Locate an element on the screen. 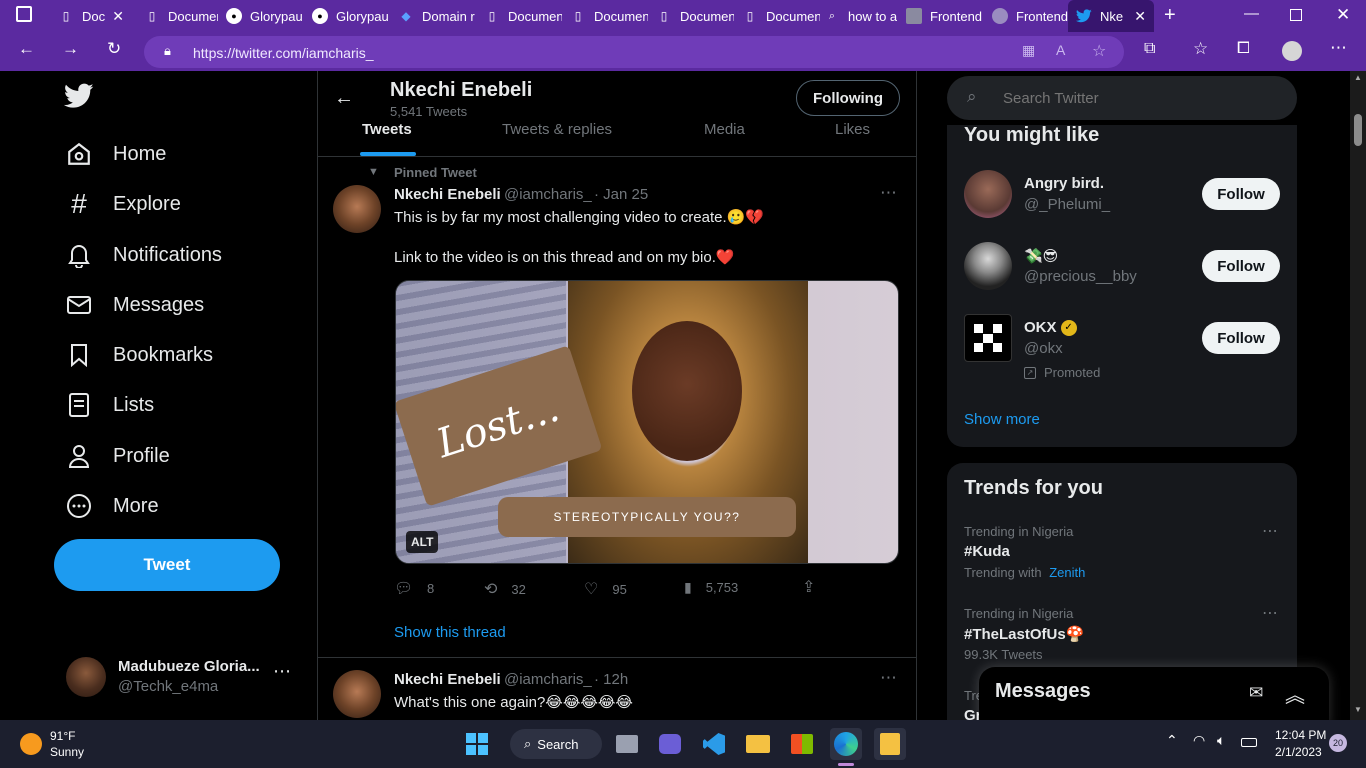  views-action: ▮ 5,753 is located at coordinates (711, 587).